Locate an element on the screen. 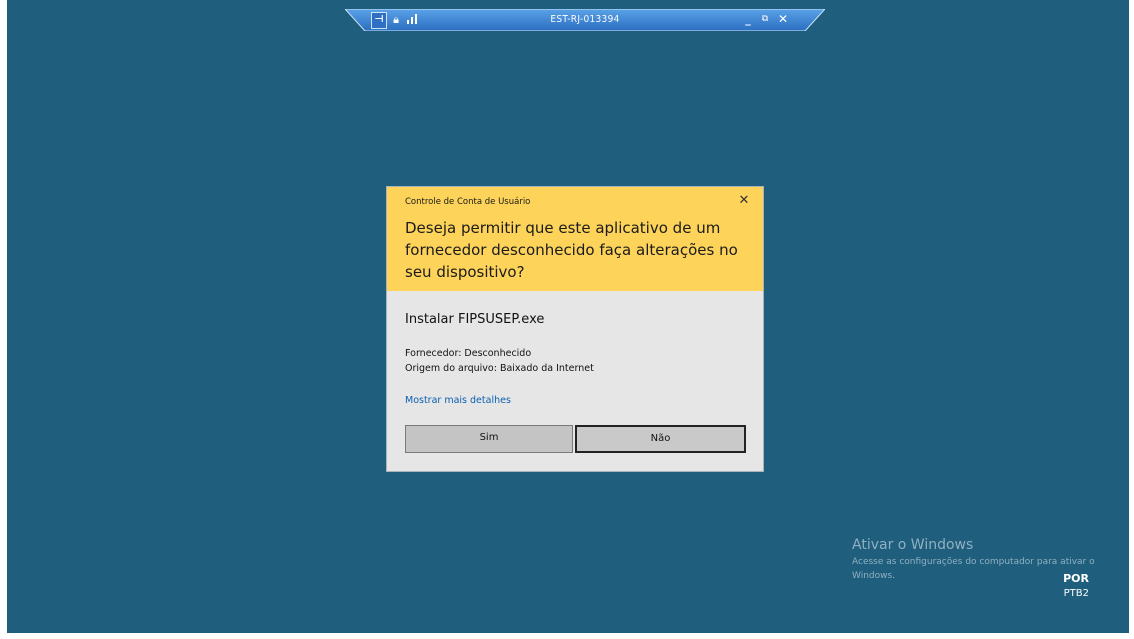 The image size is (1134, 639). uac-caption: Controle de Conta de Usuário is located at coordinates (468, 202).